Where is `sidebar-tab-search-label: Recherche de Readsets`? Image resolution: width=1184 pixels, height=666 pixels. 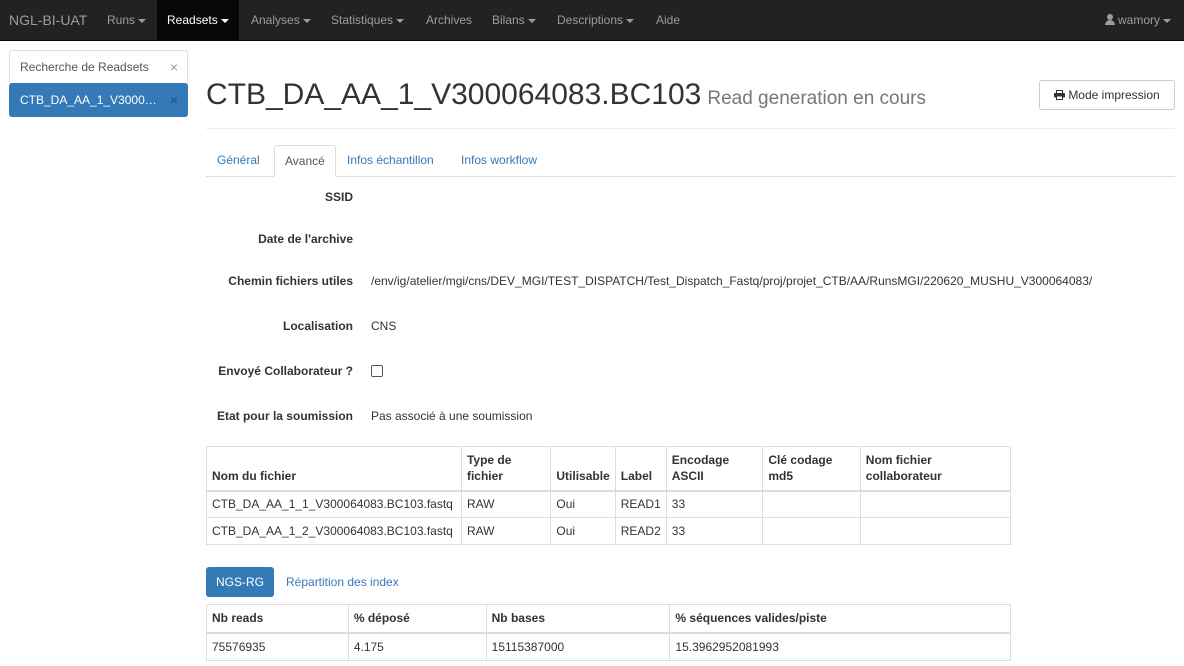
sidebar-tab-search-label: Recherche de Readsets is located at coordinates (84, 67).